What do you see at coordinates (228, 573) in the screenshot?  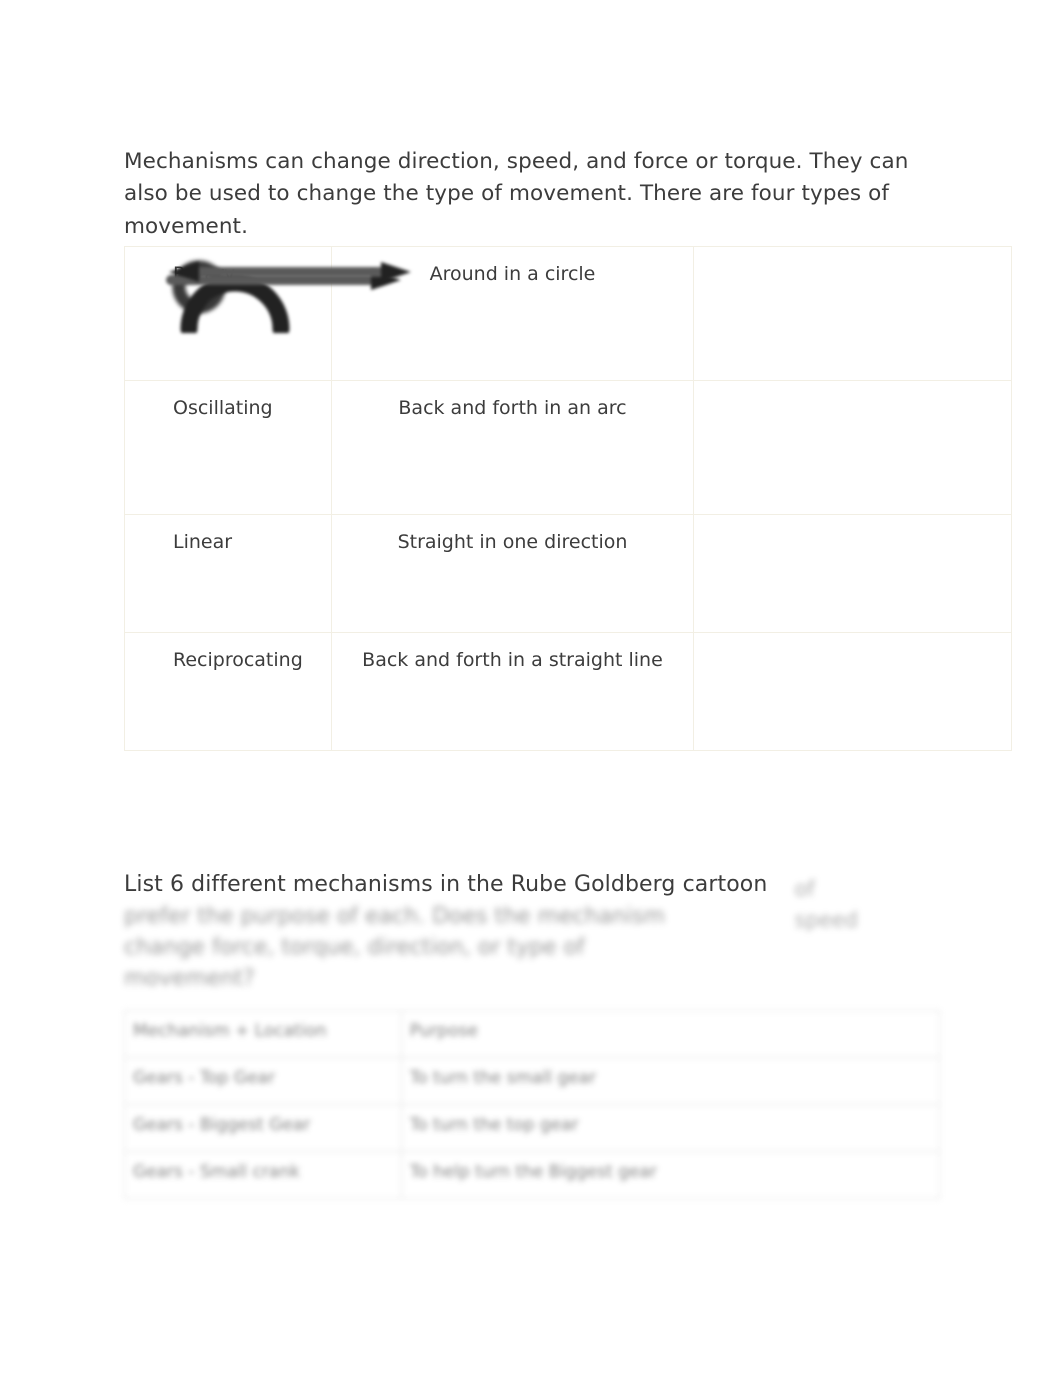 I see `movement-type-cell: Linear` at bounding box center [228, 573].